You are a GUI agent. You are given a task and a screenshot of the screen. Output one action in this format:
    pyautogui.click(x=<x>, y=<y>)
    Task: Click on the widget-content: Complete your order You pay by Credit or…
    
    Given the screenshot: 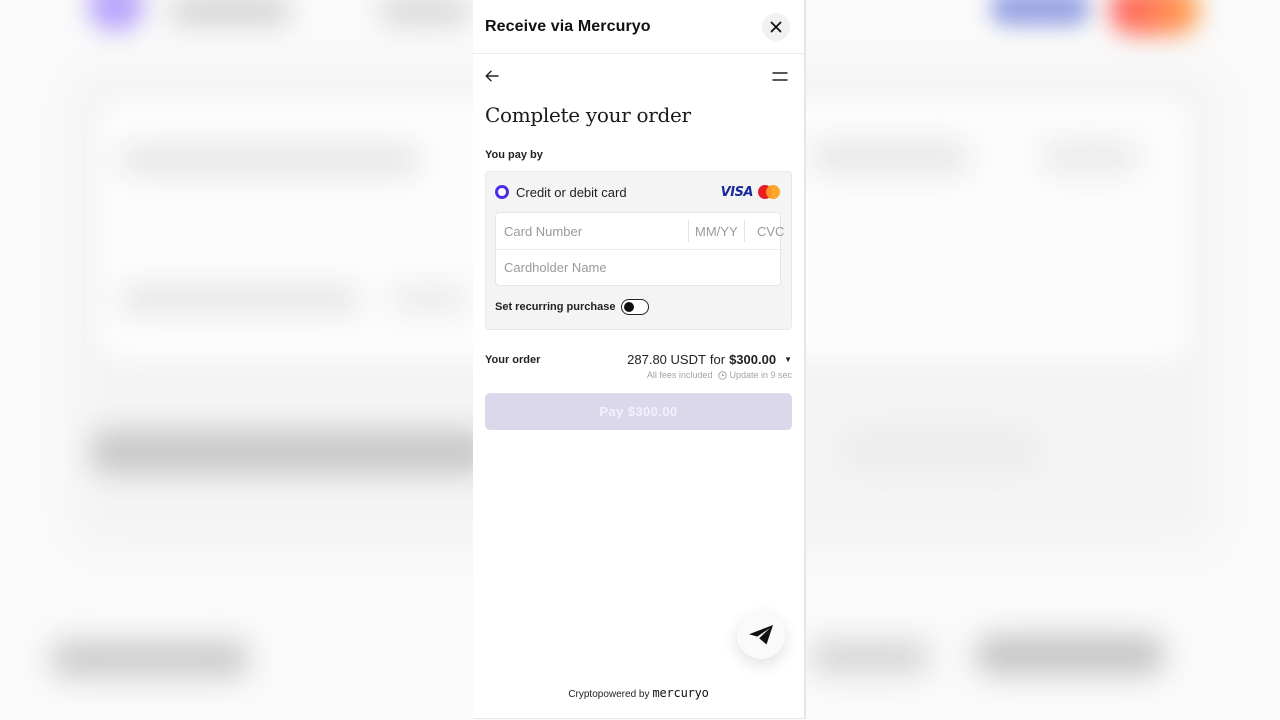 What is the action you would take?
    pyautogui.click(x=638, y=264)
    